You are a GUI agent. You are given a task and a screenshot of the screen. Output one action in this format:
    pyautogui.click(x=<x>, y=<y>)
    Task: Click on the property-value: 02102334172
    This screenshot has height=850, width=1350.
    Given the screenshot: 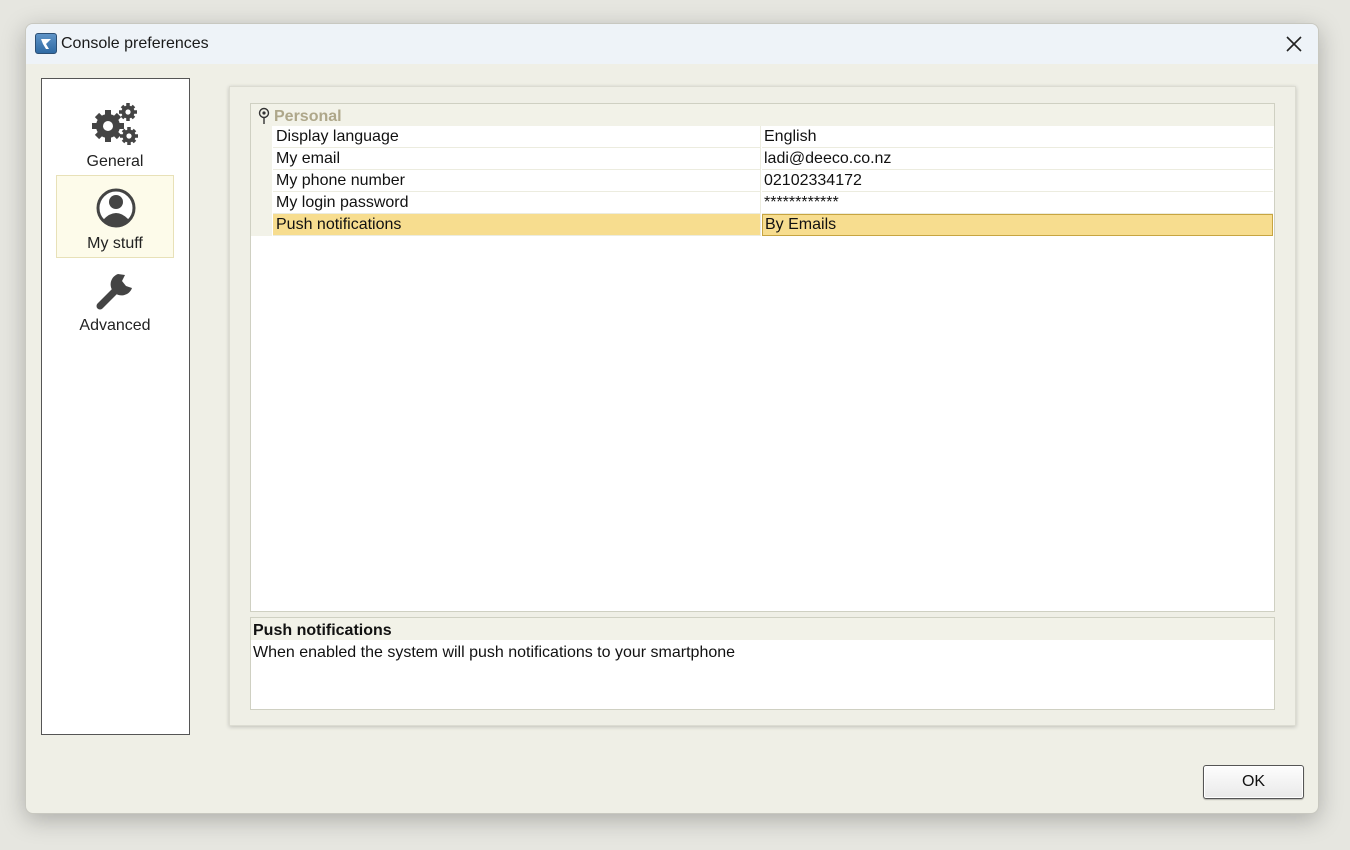 What is the action you would take?
    pyautogui.click(x=1017, y=181)
    